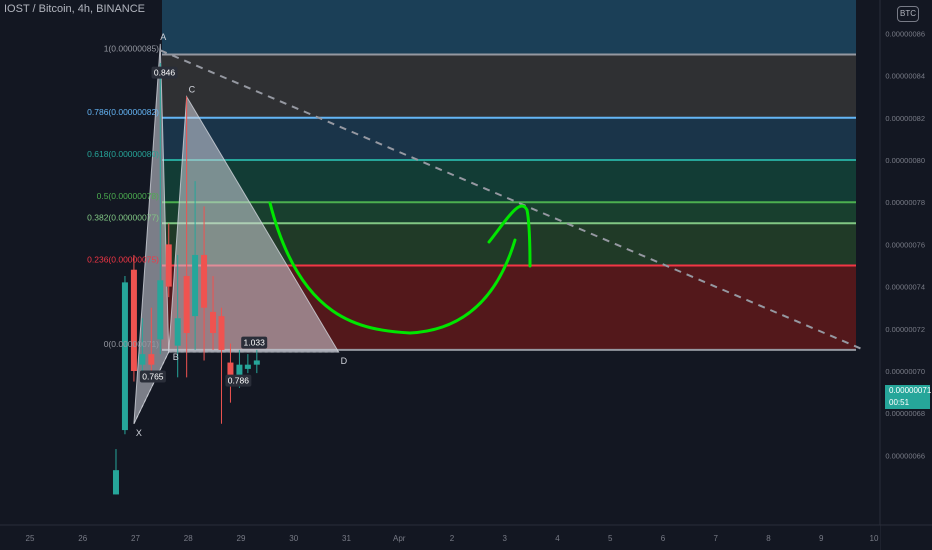 The width and height of the screenshot is (932, 550). Describe the element at coordinates (905, 329) in the screenshot. I see `price-tick-label: 0.00000072` at that location.